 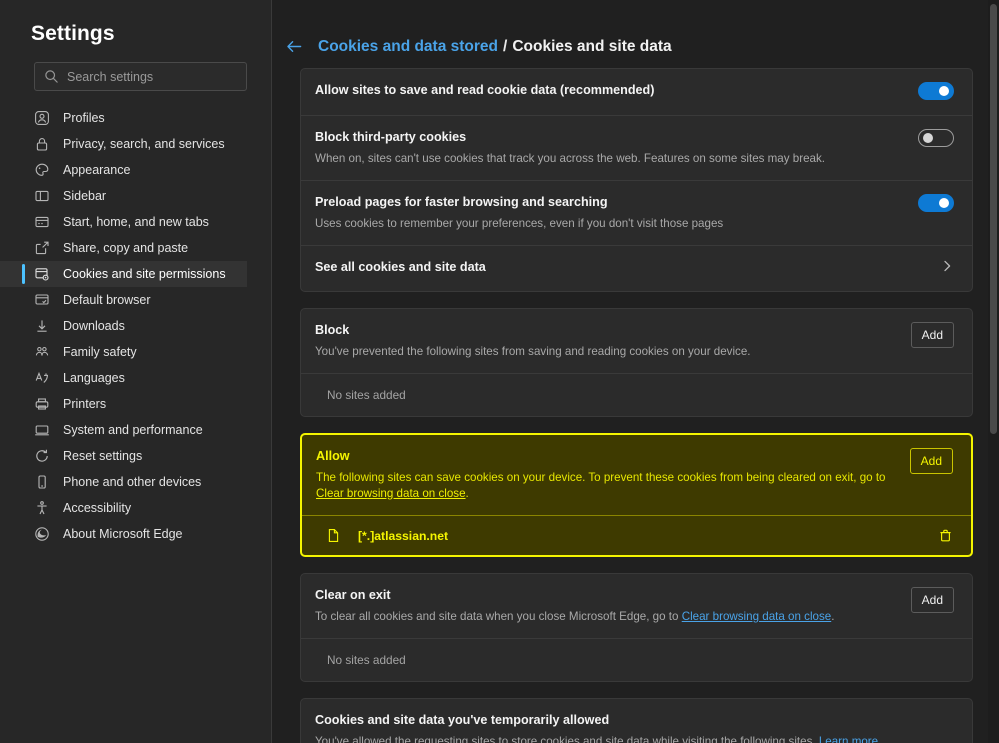 I want to click on breadcrumb-parent-link: Cookies and data stored, so click(x=408, y=47).